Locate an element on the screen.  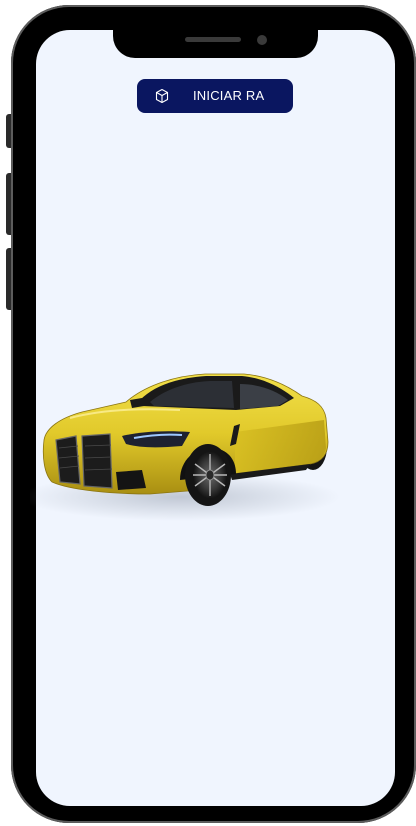
start-ar-button: INICIAR RA is located at coordinates (215, 96).